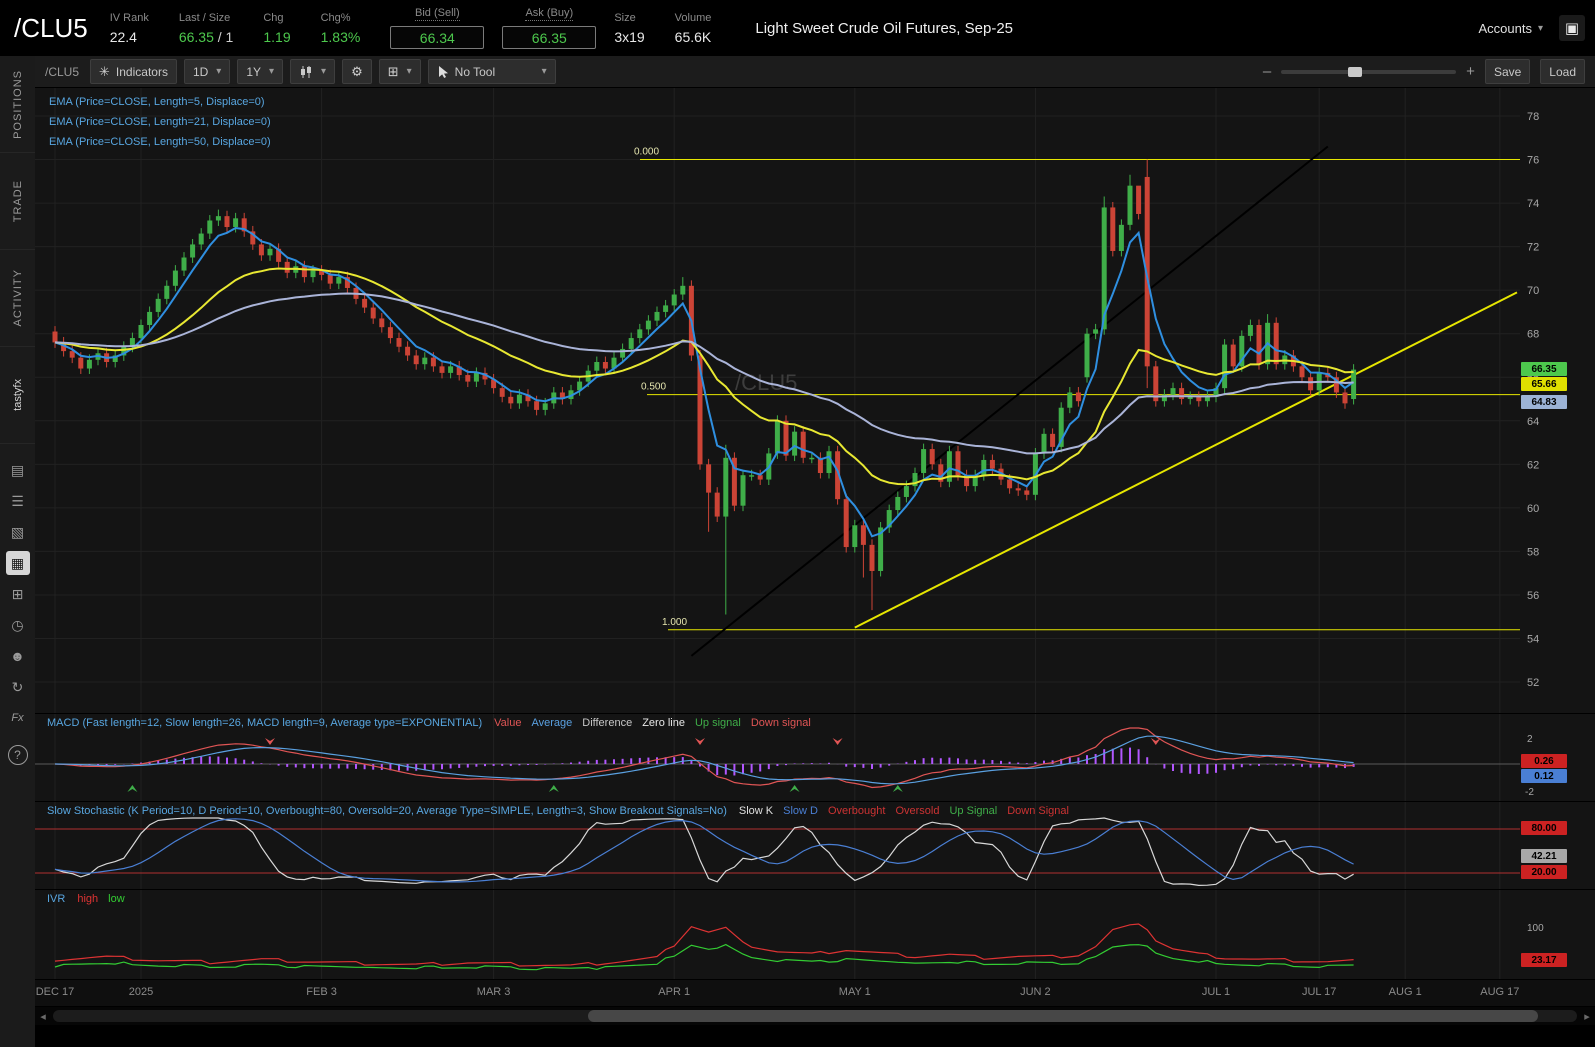  Describe the element at coordinates (160, 142) in the screenshot. I see `ema50-label: EMA (Price=CLOSE, Length=50, Displace=0)` at that location.